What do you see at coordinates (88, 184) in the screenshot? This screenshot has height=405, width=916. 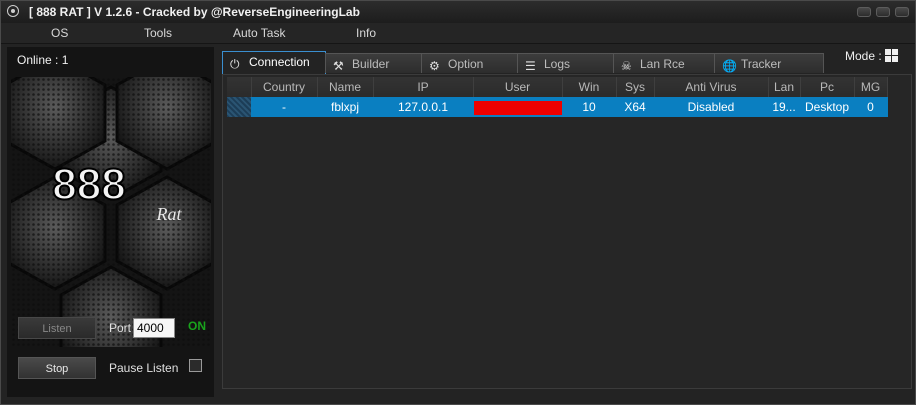 I see `logo-text: 888` at bounding box center [88, 184].